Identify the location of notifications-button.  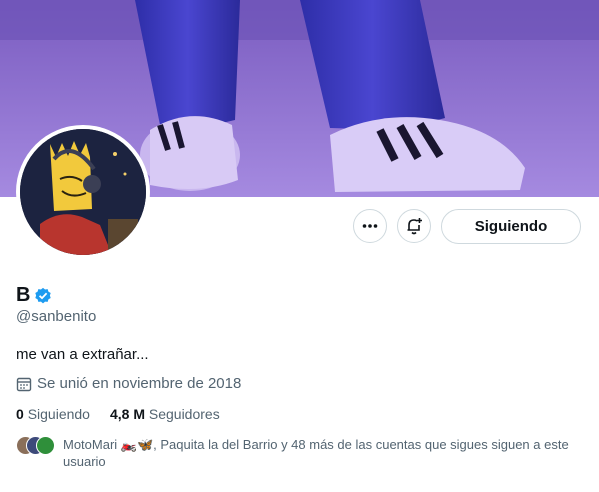
(414, 226).